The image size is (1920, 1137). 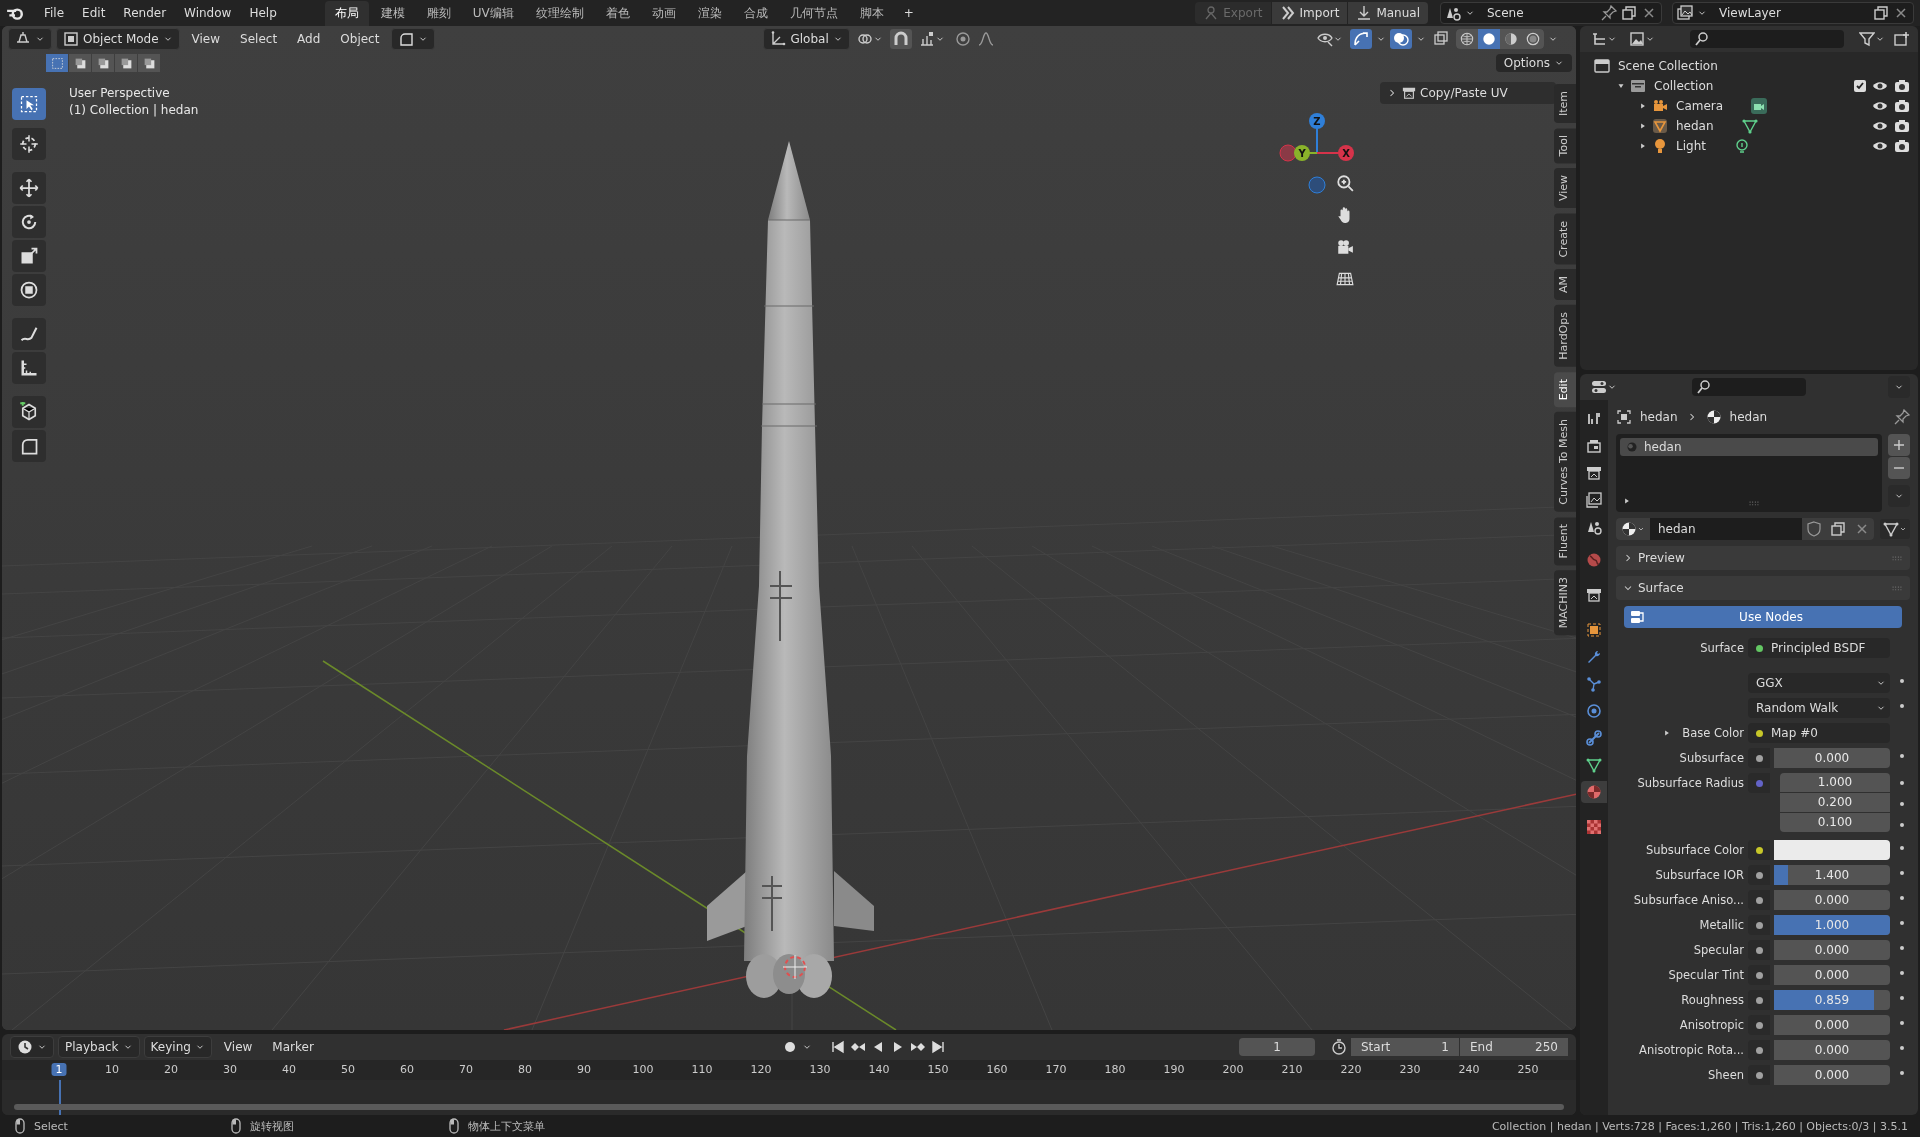 I want to click on menu-item: Marker, so click(x=293, y=1047).